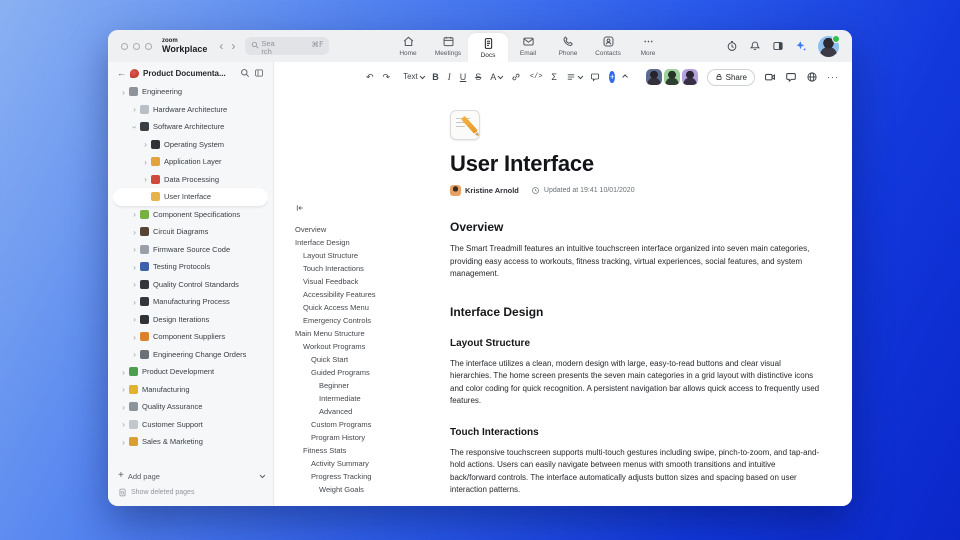  I want to click on strikethrough-button: S, so click(478, 77).